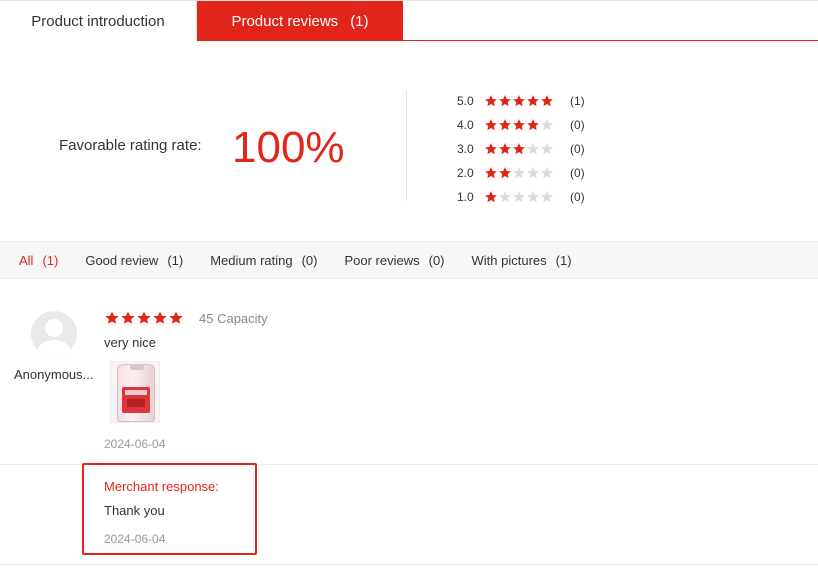  What do you see at coordinates (509, 260) in the screenshot?
I see `filter-label: With pictures` at bounding box center [509, 260].